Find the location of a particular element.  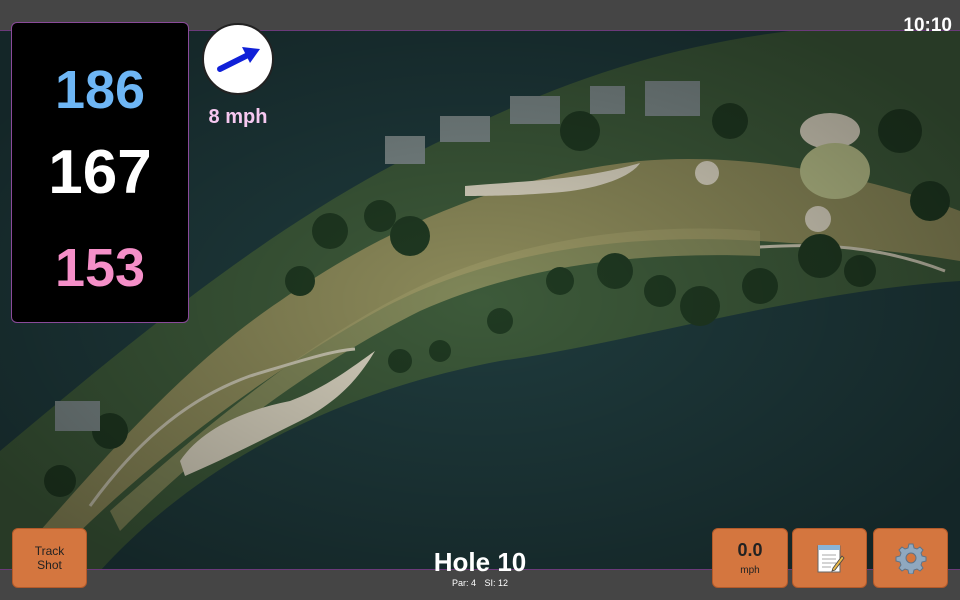

settings-button is located at coordinates (910, 558).